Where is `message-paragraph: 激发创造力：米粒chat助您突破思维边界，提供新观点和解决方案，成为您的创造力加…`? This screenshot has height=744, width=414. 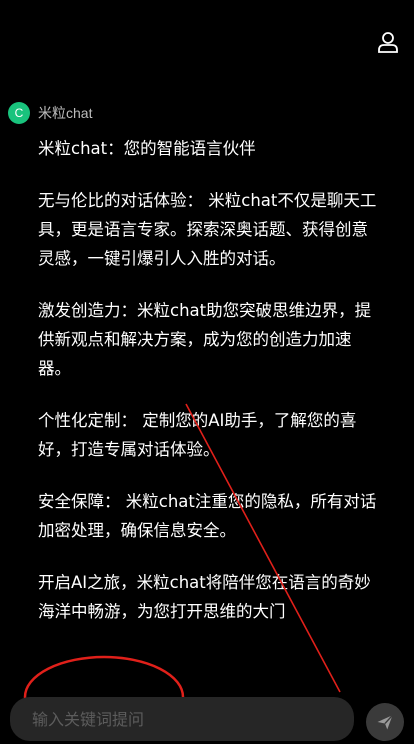
message-paragraph: 激发创造力：米粒chat助您突破思维边界，提供新观点和解决方案，成为您的创造力加… is located at coordinates (205, 339).